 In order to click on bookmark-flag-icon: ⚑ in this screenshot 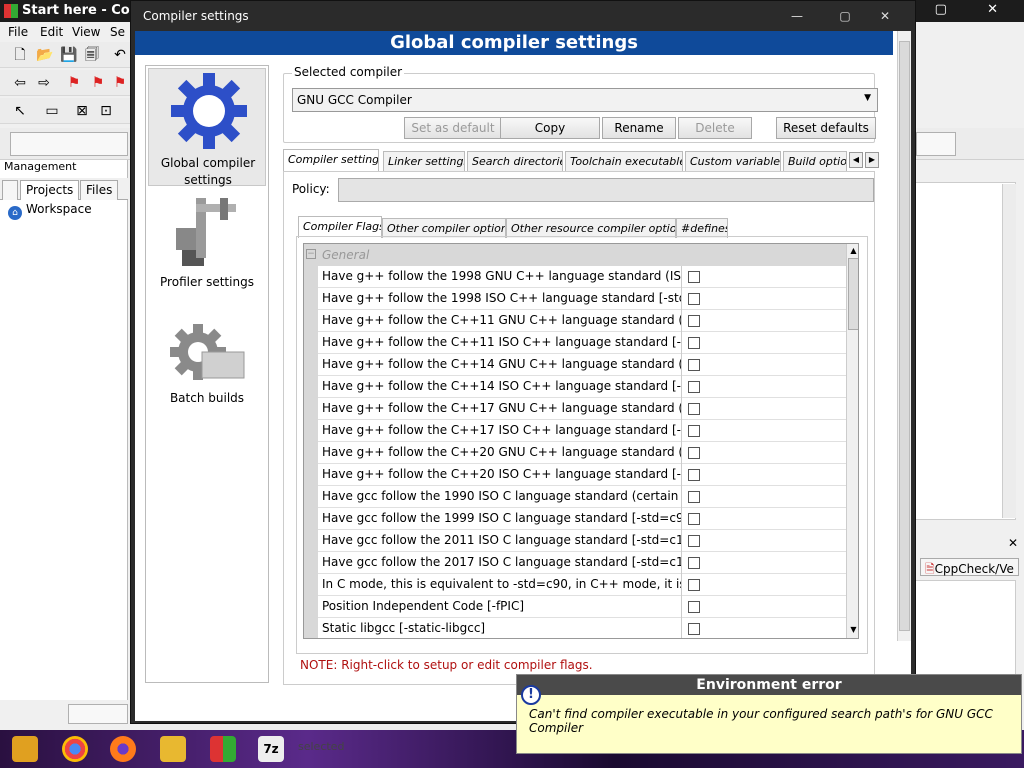, I will do `click(74, 83)`.